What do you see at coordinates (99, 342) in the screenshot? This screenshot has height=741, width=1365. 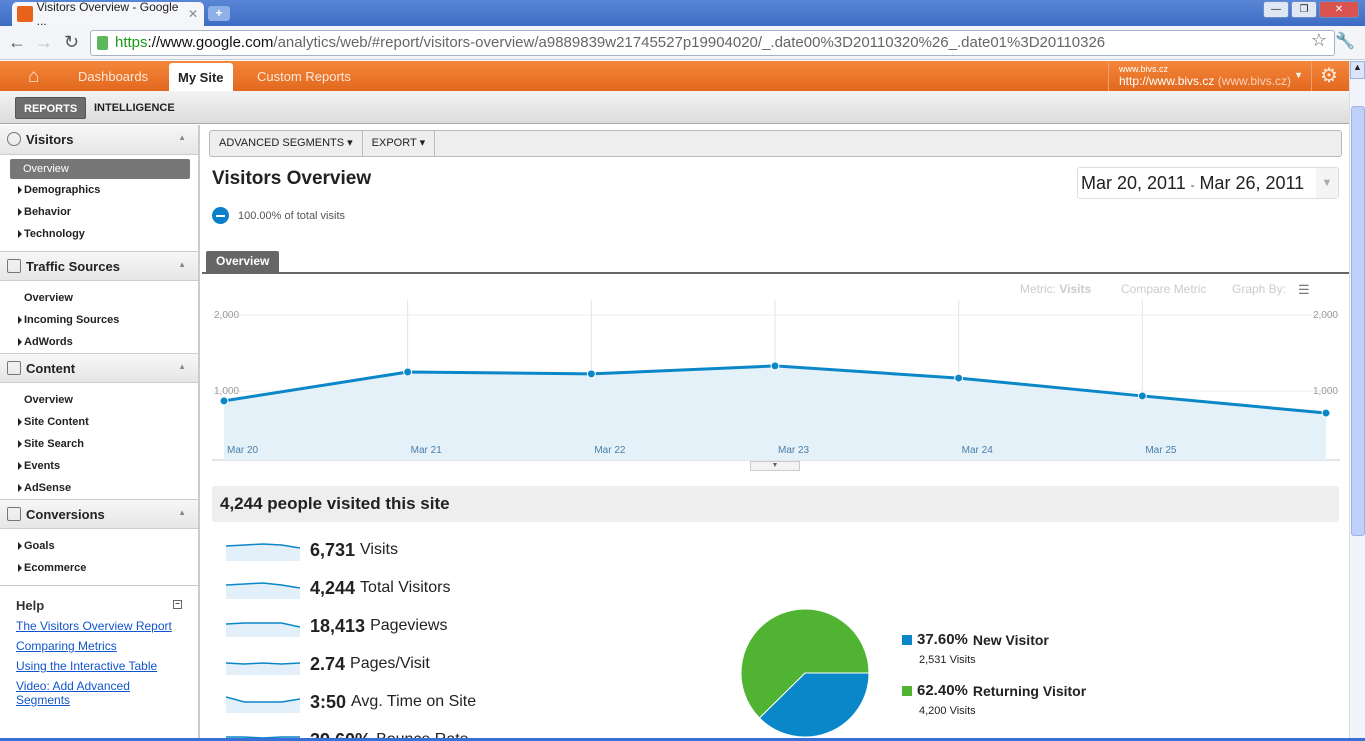 I see `sidebar-item-adwords: AdWords` at bounding box center [99, 342].